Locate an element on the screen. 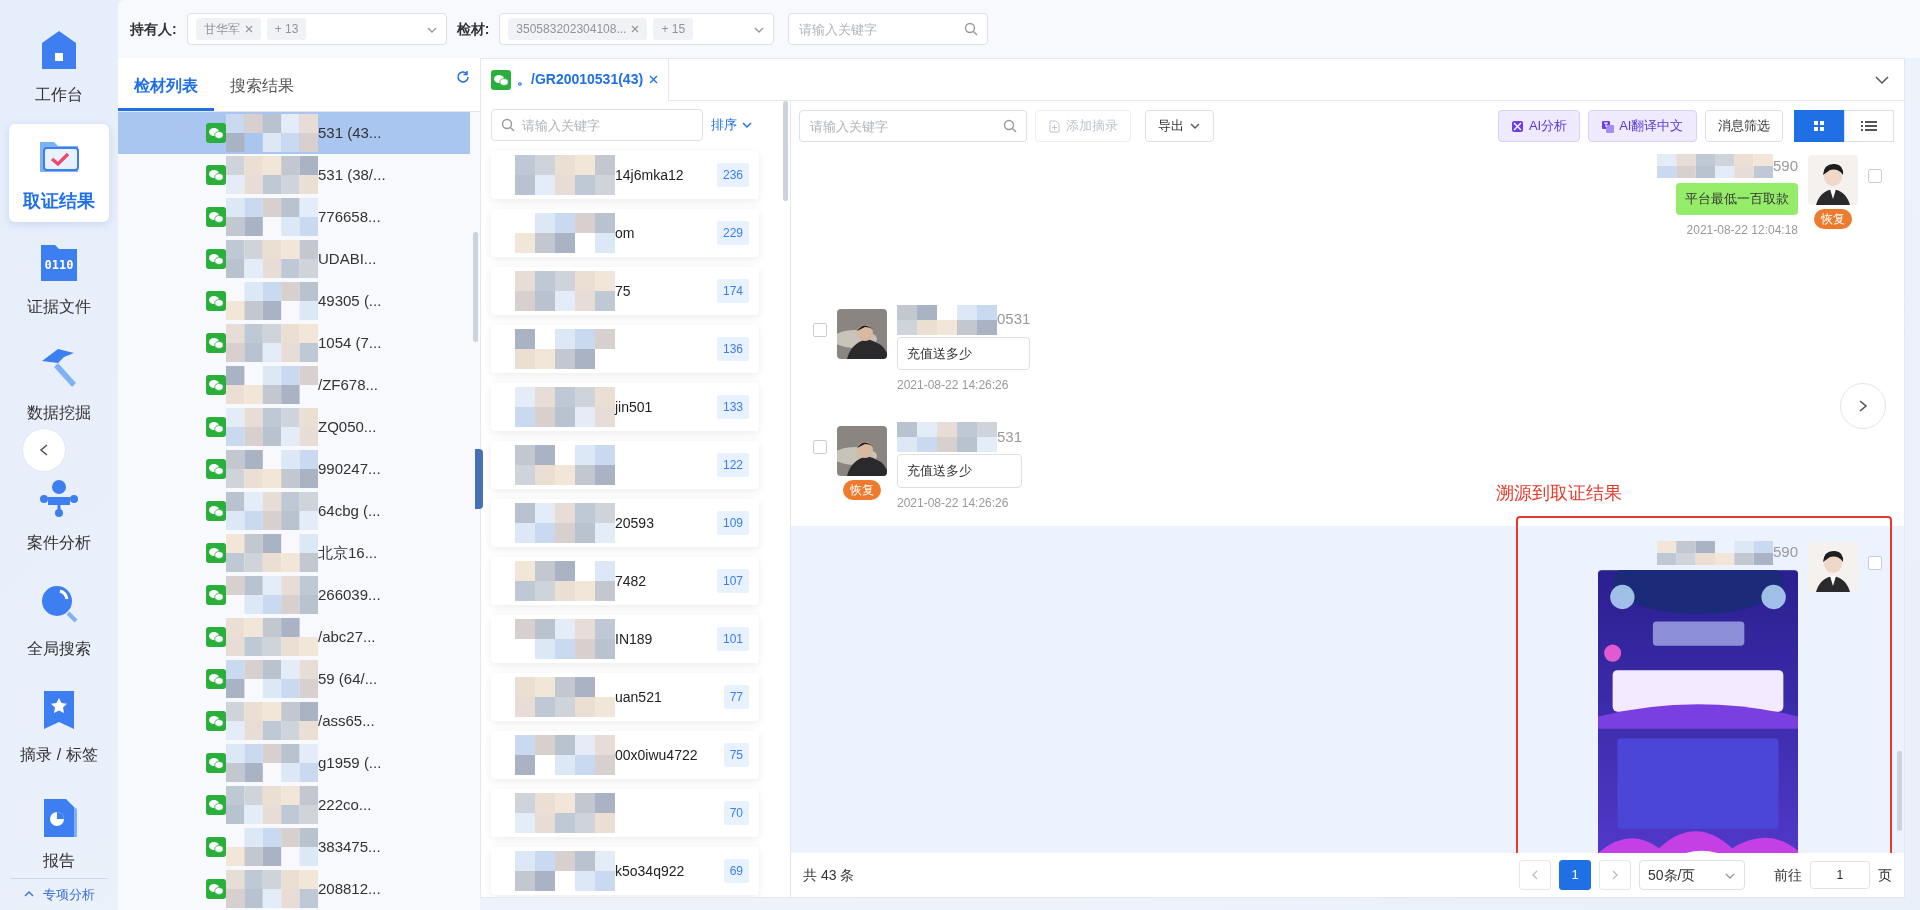  toolbar-button: 消息筛选 is located at coordinates (1743, 126).